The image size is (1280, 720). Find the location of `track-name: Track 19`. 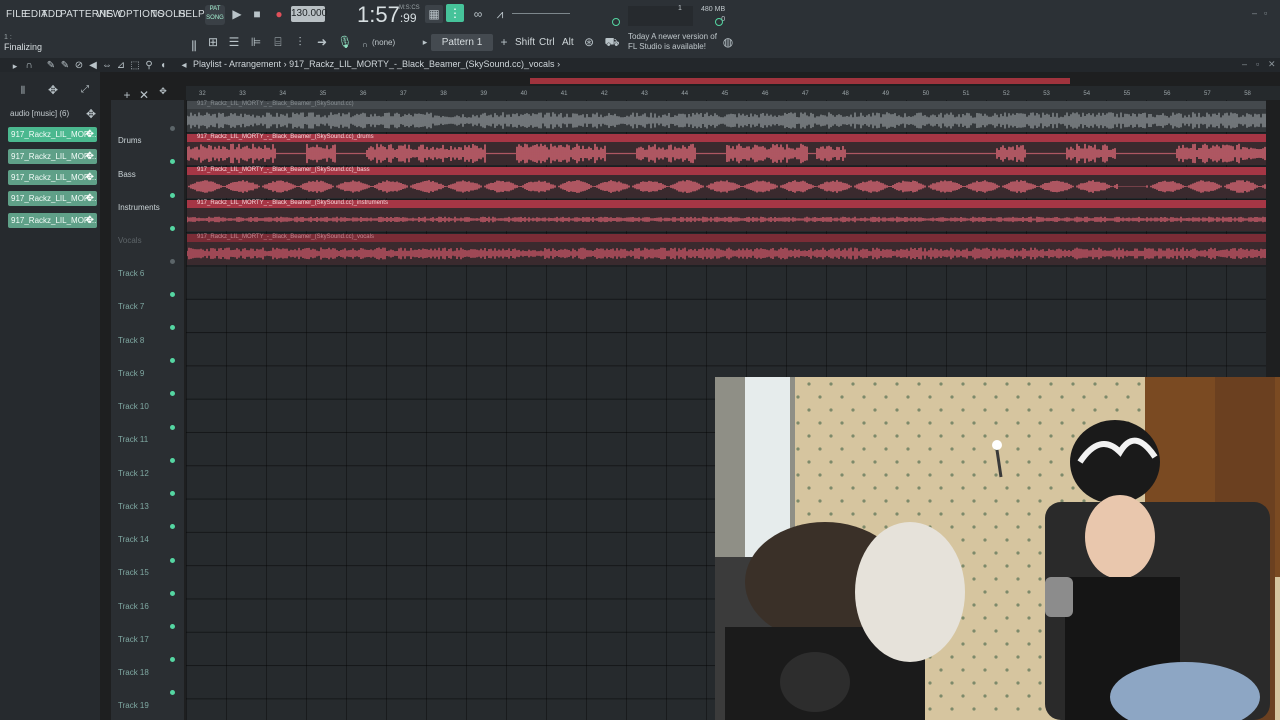

track-name: Track 19 is located at coordinates (133, 705).